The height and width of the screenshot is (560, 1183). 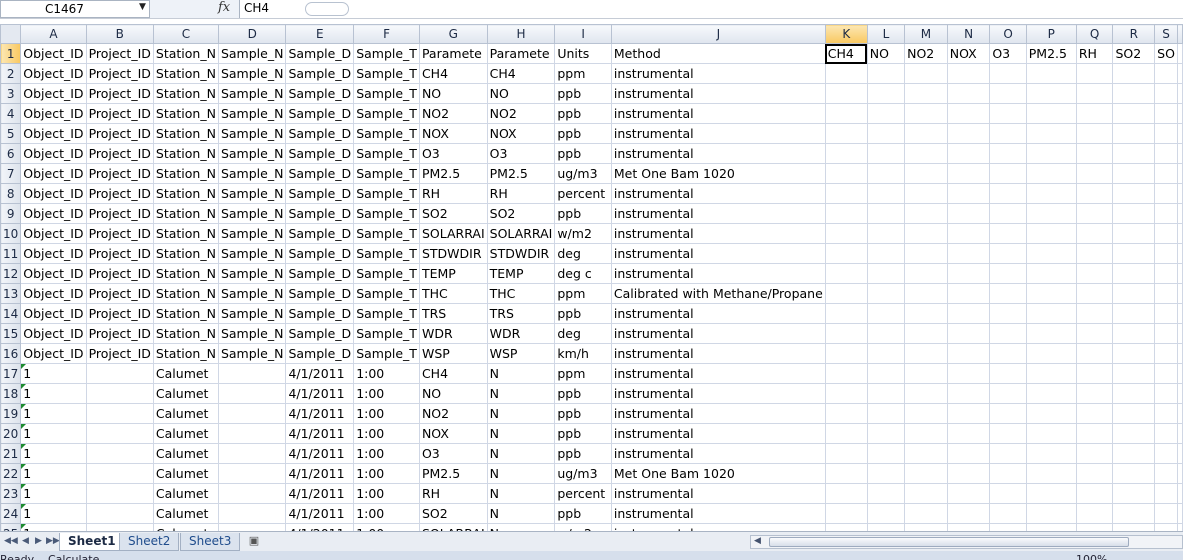 I want to click on column-header-n: N, so click(x=968, y=34).